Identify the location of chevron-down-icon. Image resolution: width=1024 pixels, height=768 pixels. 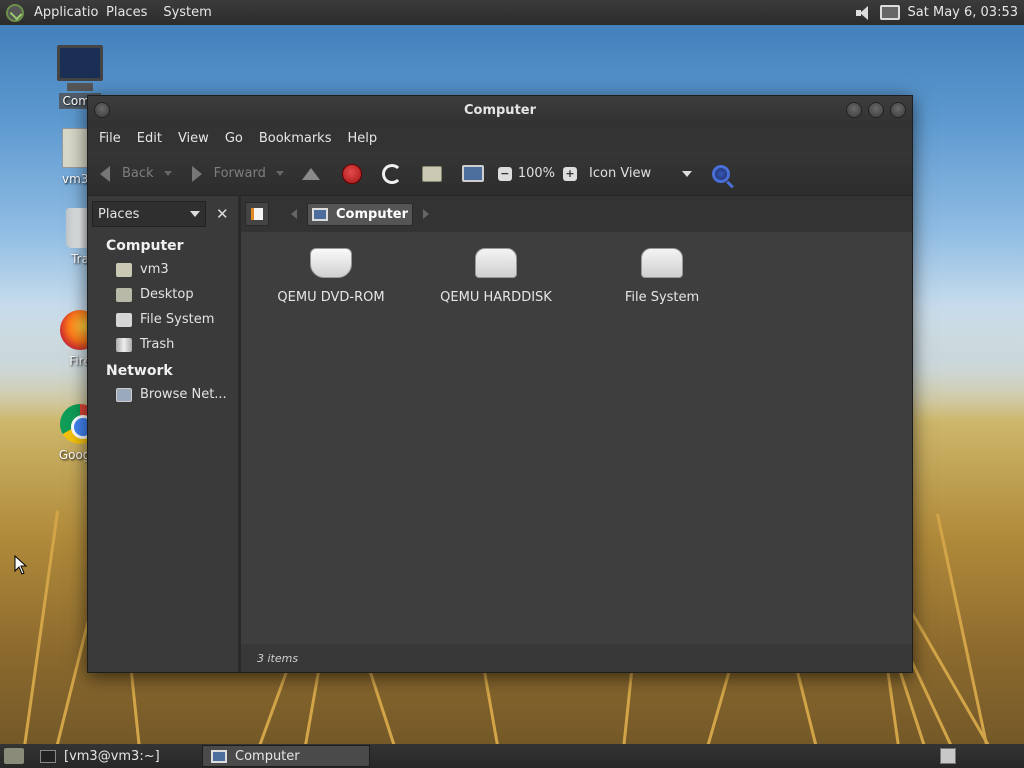
(194, 214).